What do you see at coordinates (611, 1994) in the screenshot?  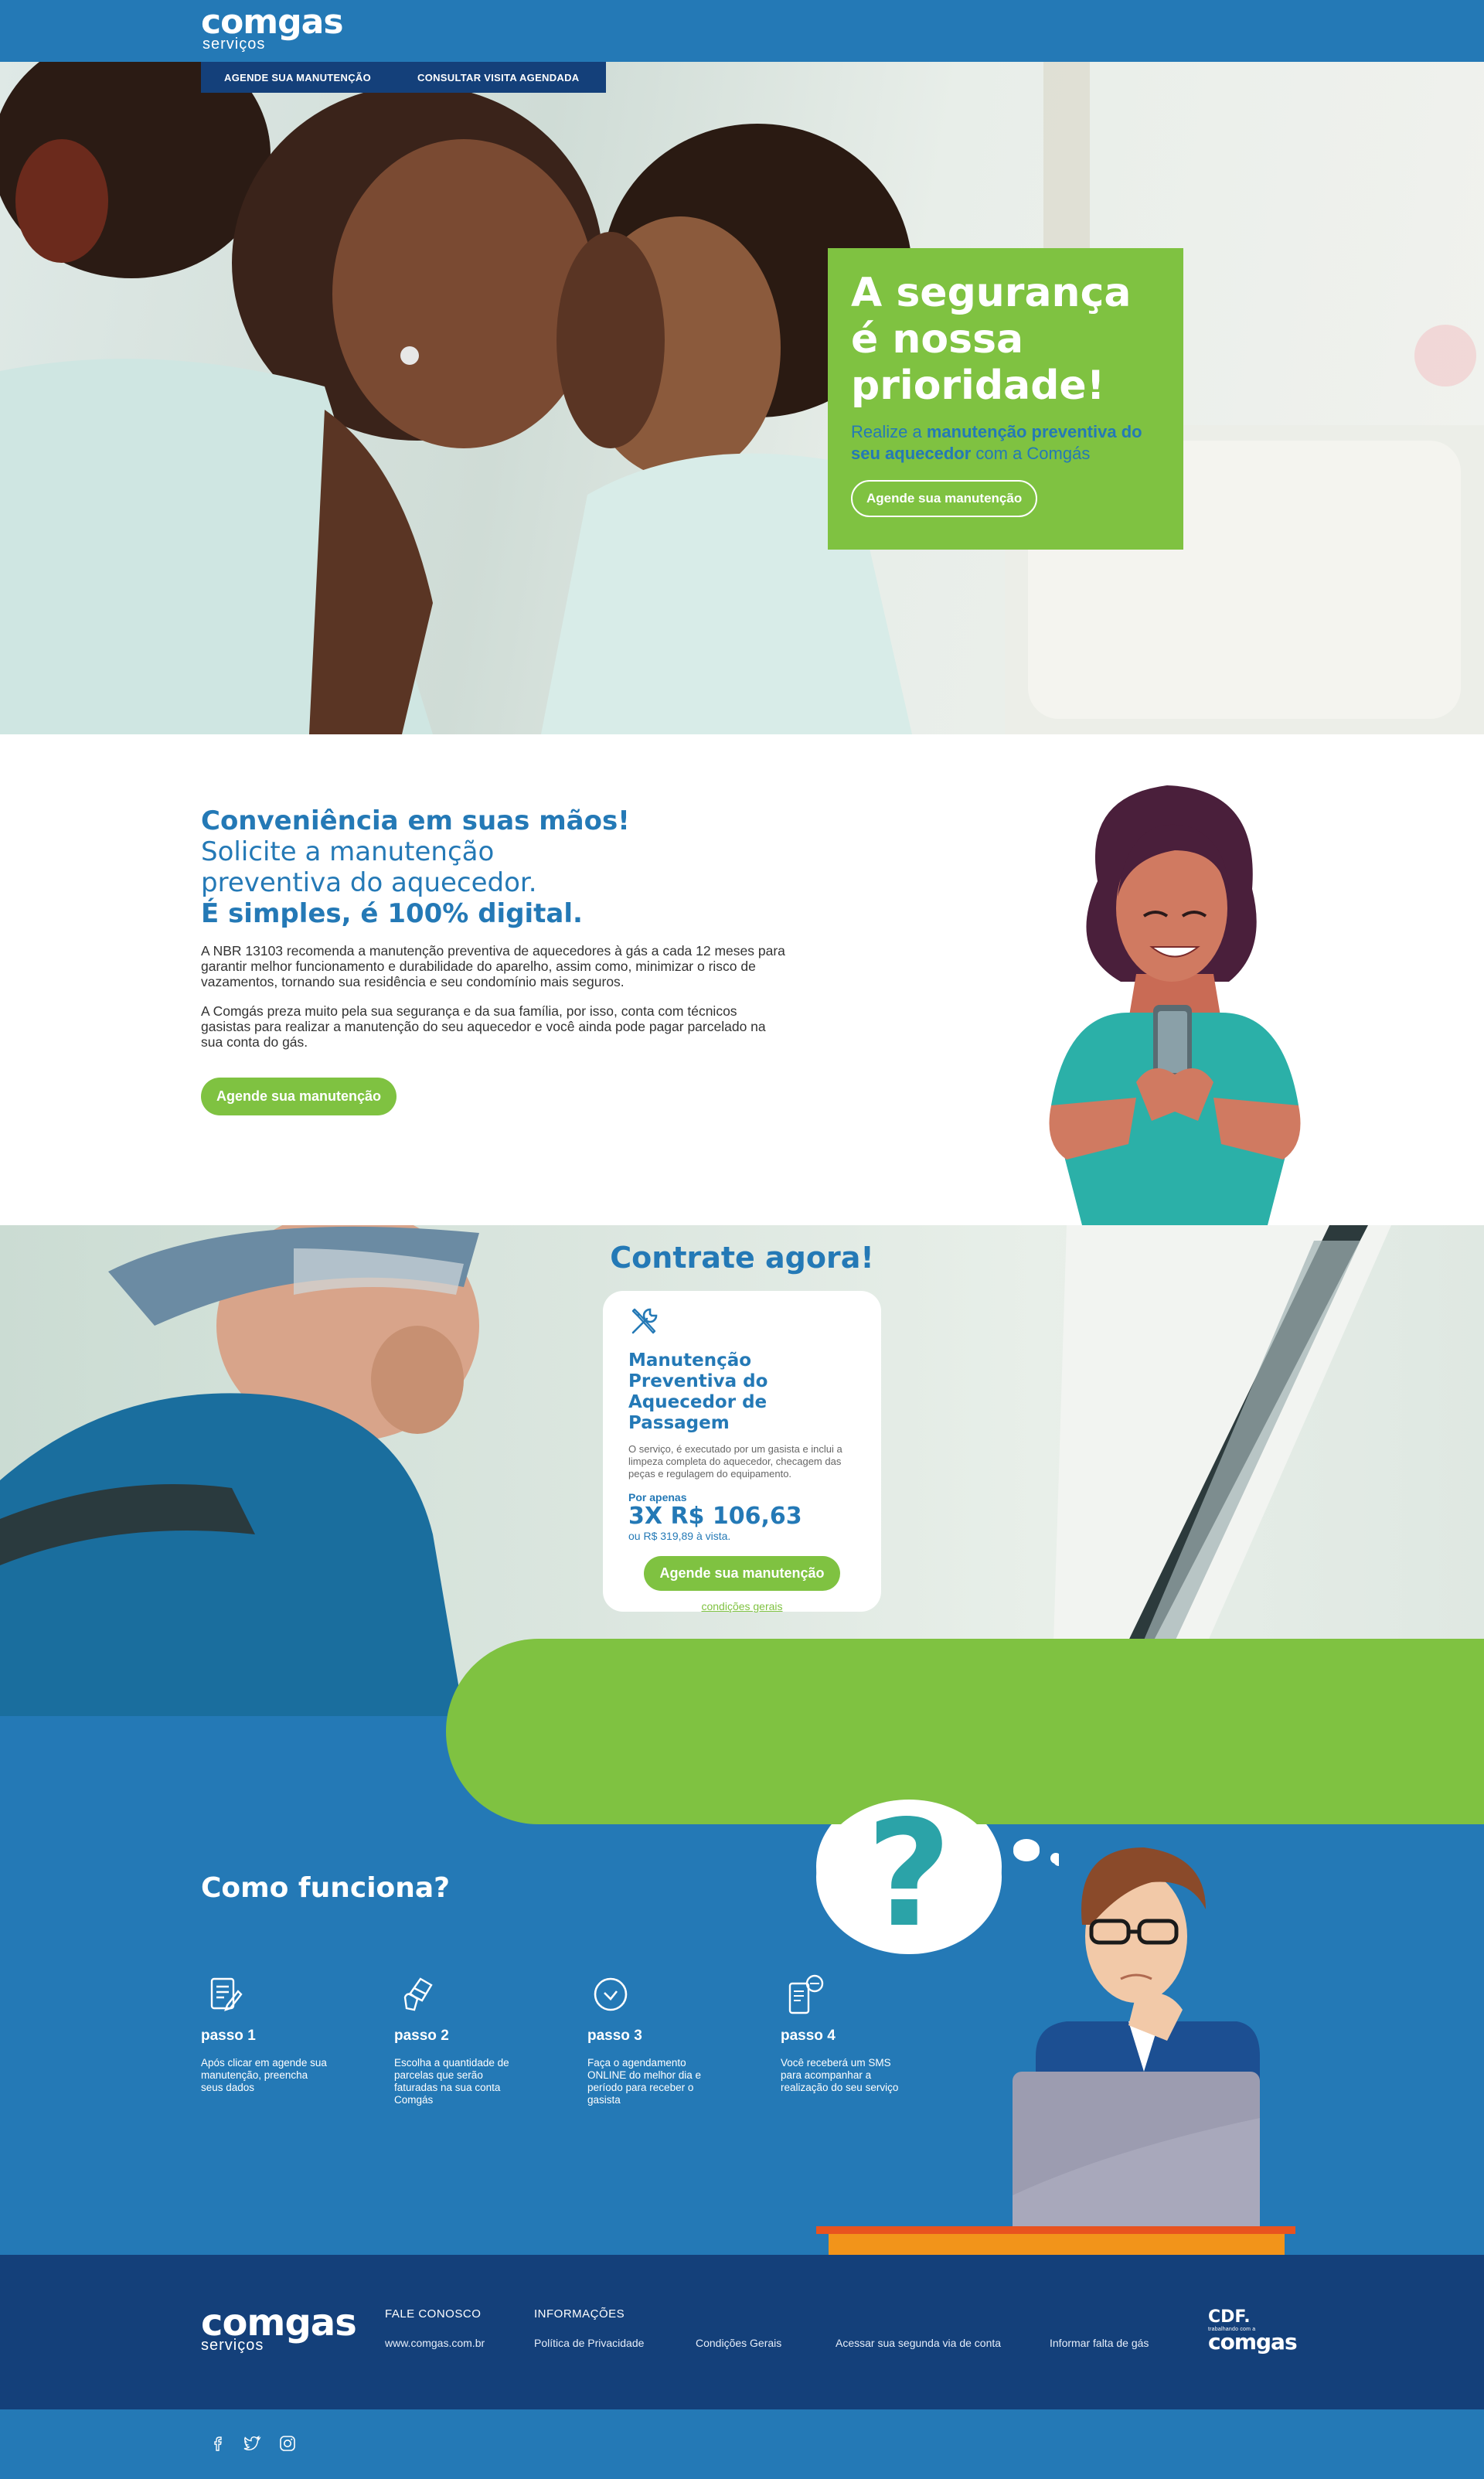 I see `clock-icon` at bounding box center [611, 1994].